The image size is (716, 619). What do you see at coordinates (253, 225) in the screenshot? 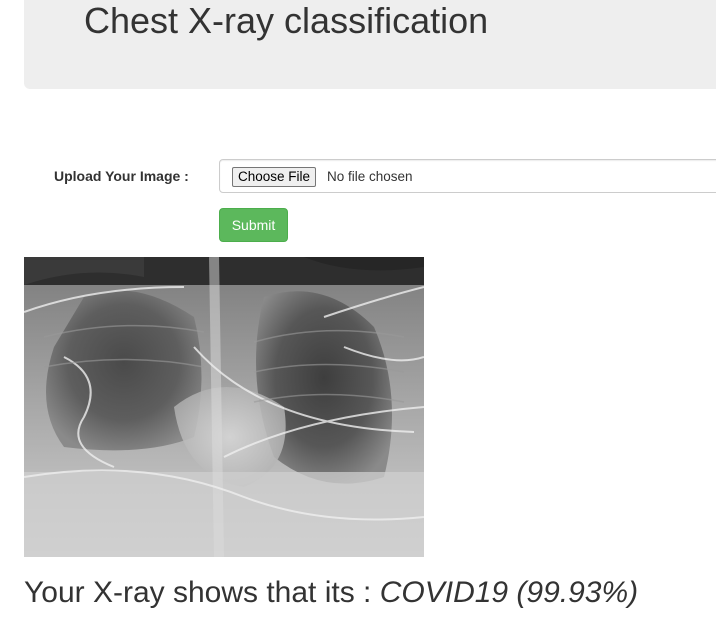
I see `submit-button: Submit` at bounding box center [253, 225].